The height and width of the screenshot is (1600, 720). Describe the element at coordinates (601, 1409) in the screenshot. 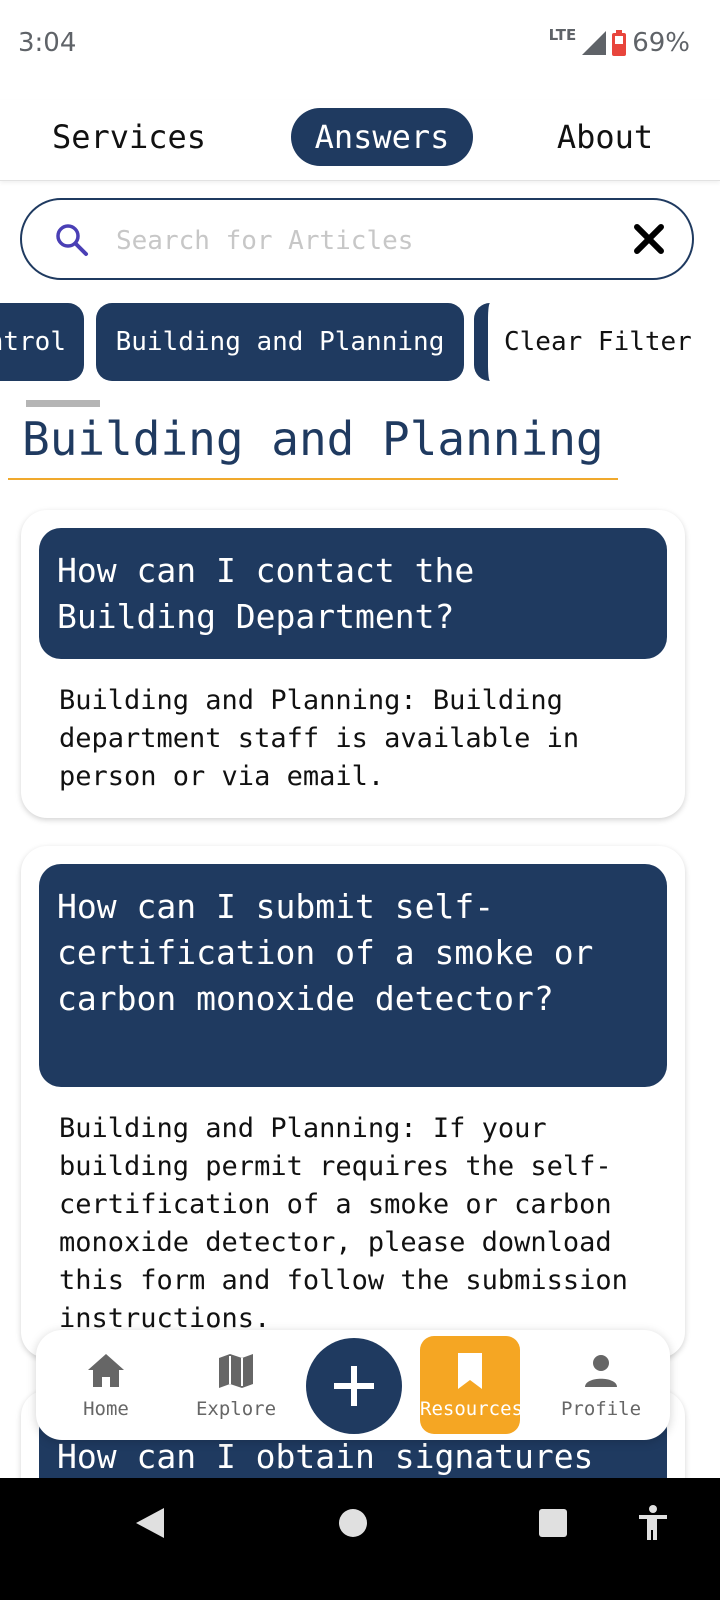

I see `nav-profile-label: Profile` at that location.